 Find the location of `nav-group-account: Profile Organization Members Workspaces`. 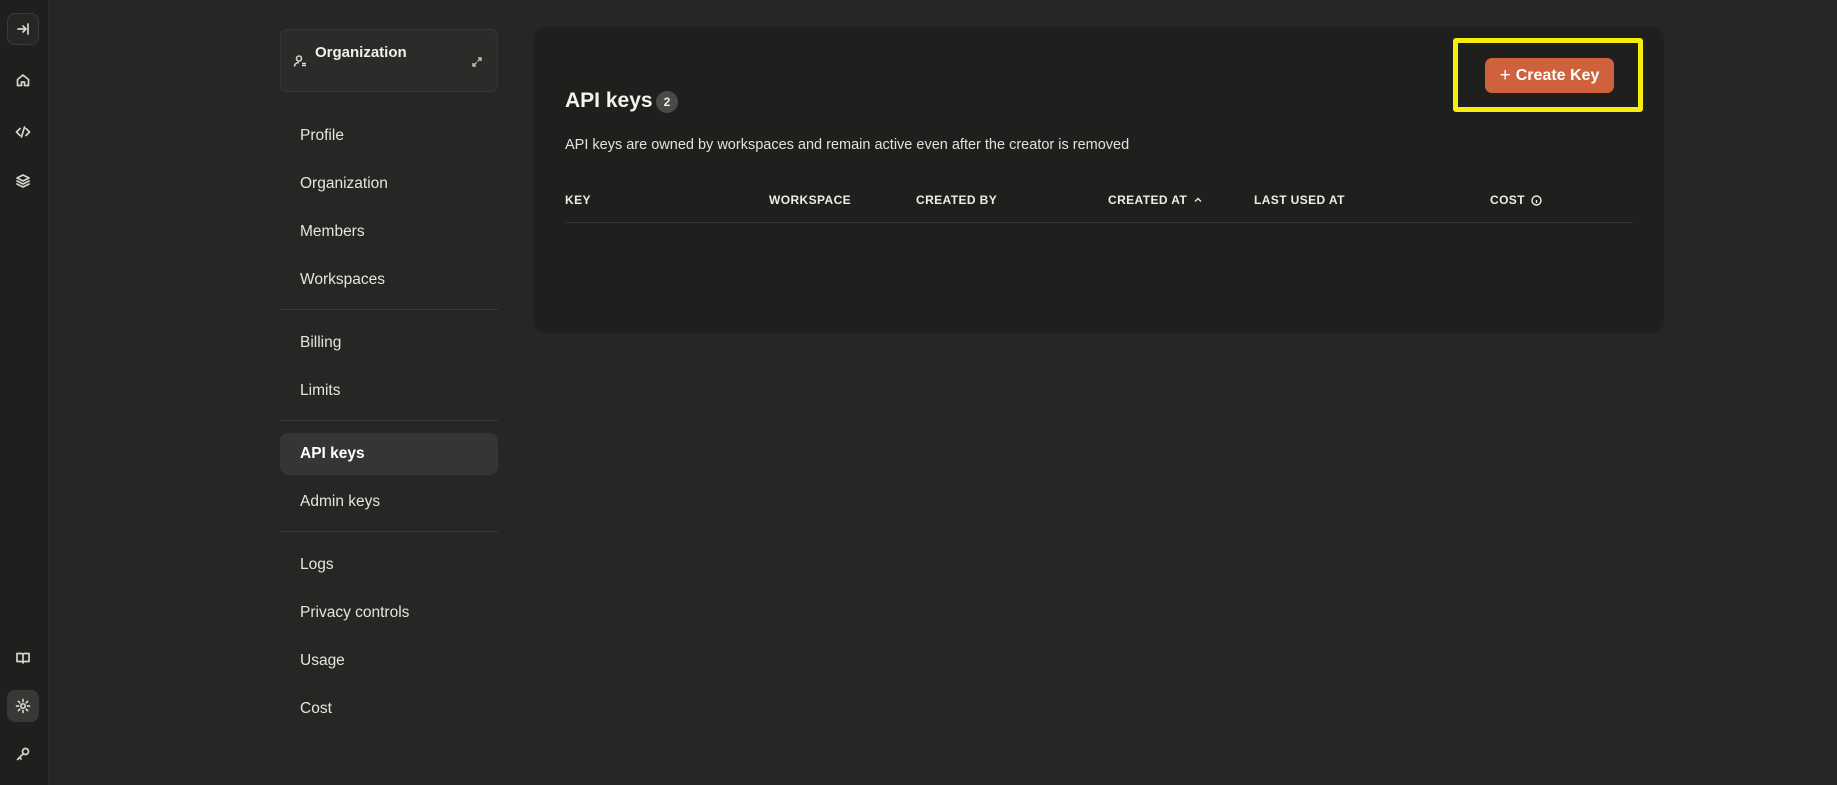

nav-group-account: Profile Organization Members Workspaces is located at coordinates (389, 208).